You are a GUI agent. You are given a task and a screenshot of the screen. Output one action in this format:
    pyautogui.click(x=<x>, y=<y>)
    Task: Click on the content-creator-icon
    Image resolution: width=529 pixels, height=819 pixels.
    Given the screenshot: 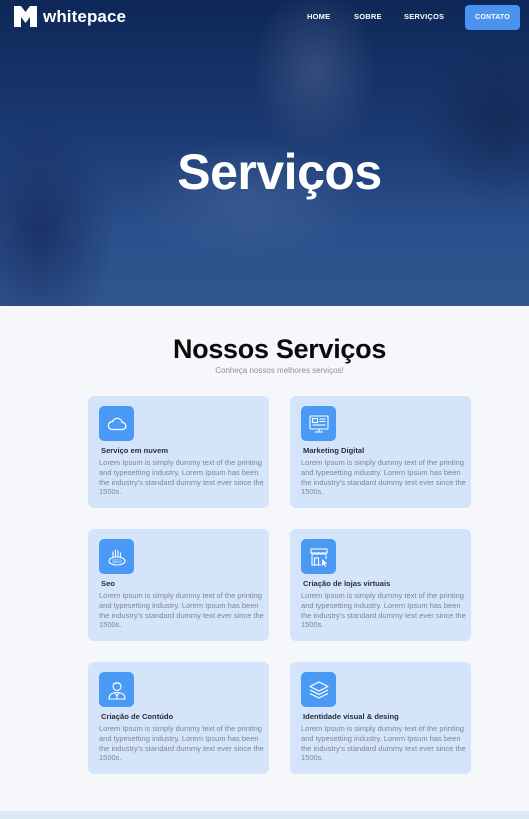 What is the action you would take?
    pyautogui.click(x=116, y=690)
    